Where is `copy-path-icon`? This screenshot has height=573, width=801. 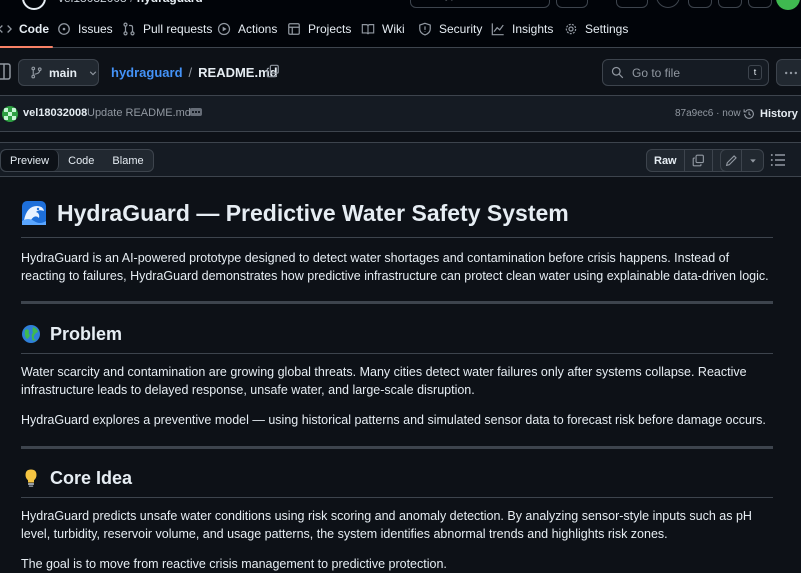 copy-path-icon is located at coordinates (273, 71).